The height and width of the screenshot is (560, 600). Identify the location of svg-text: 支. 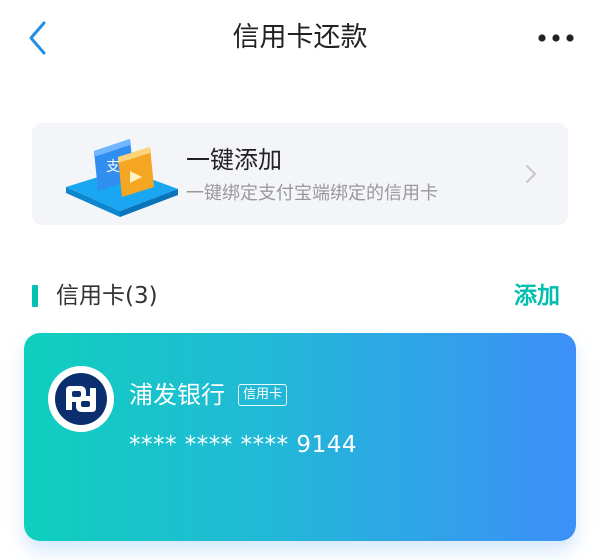
(113, 167).